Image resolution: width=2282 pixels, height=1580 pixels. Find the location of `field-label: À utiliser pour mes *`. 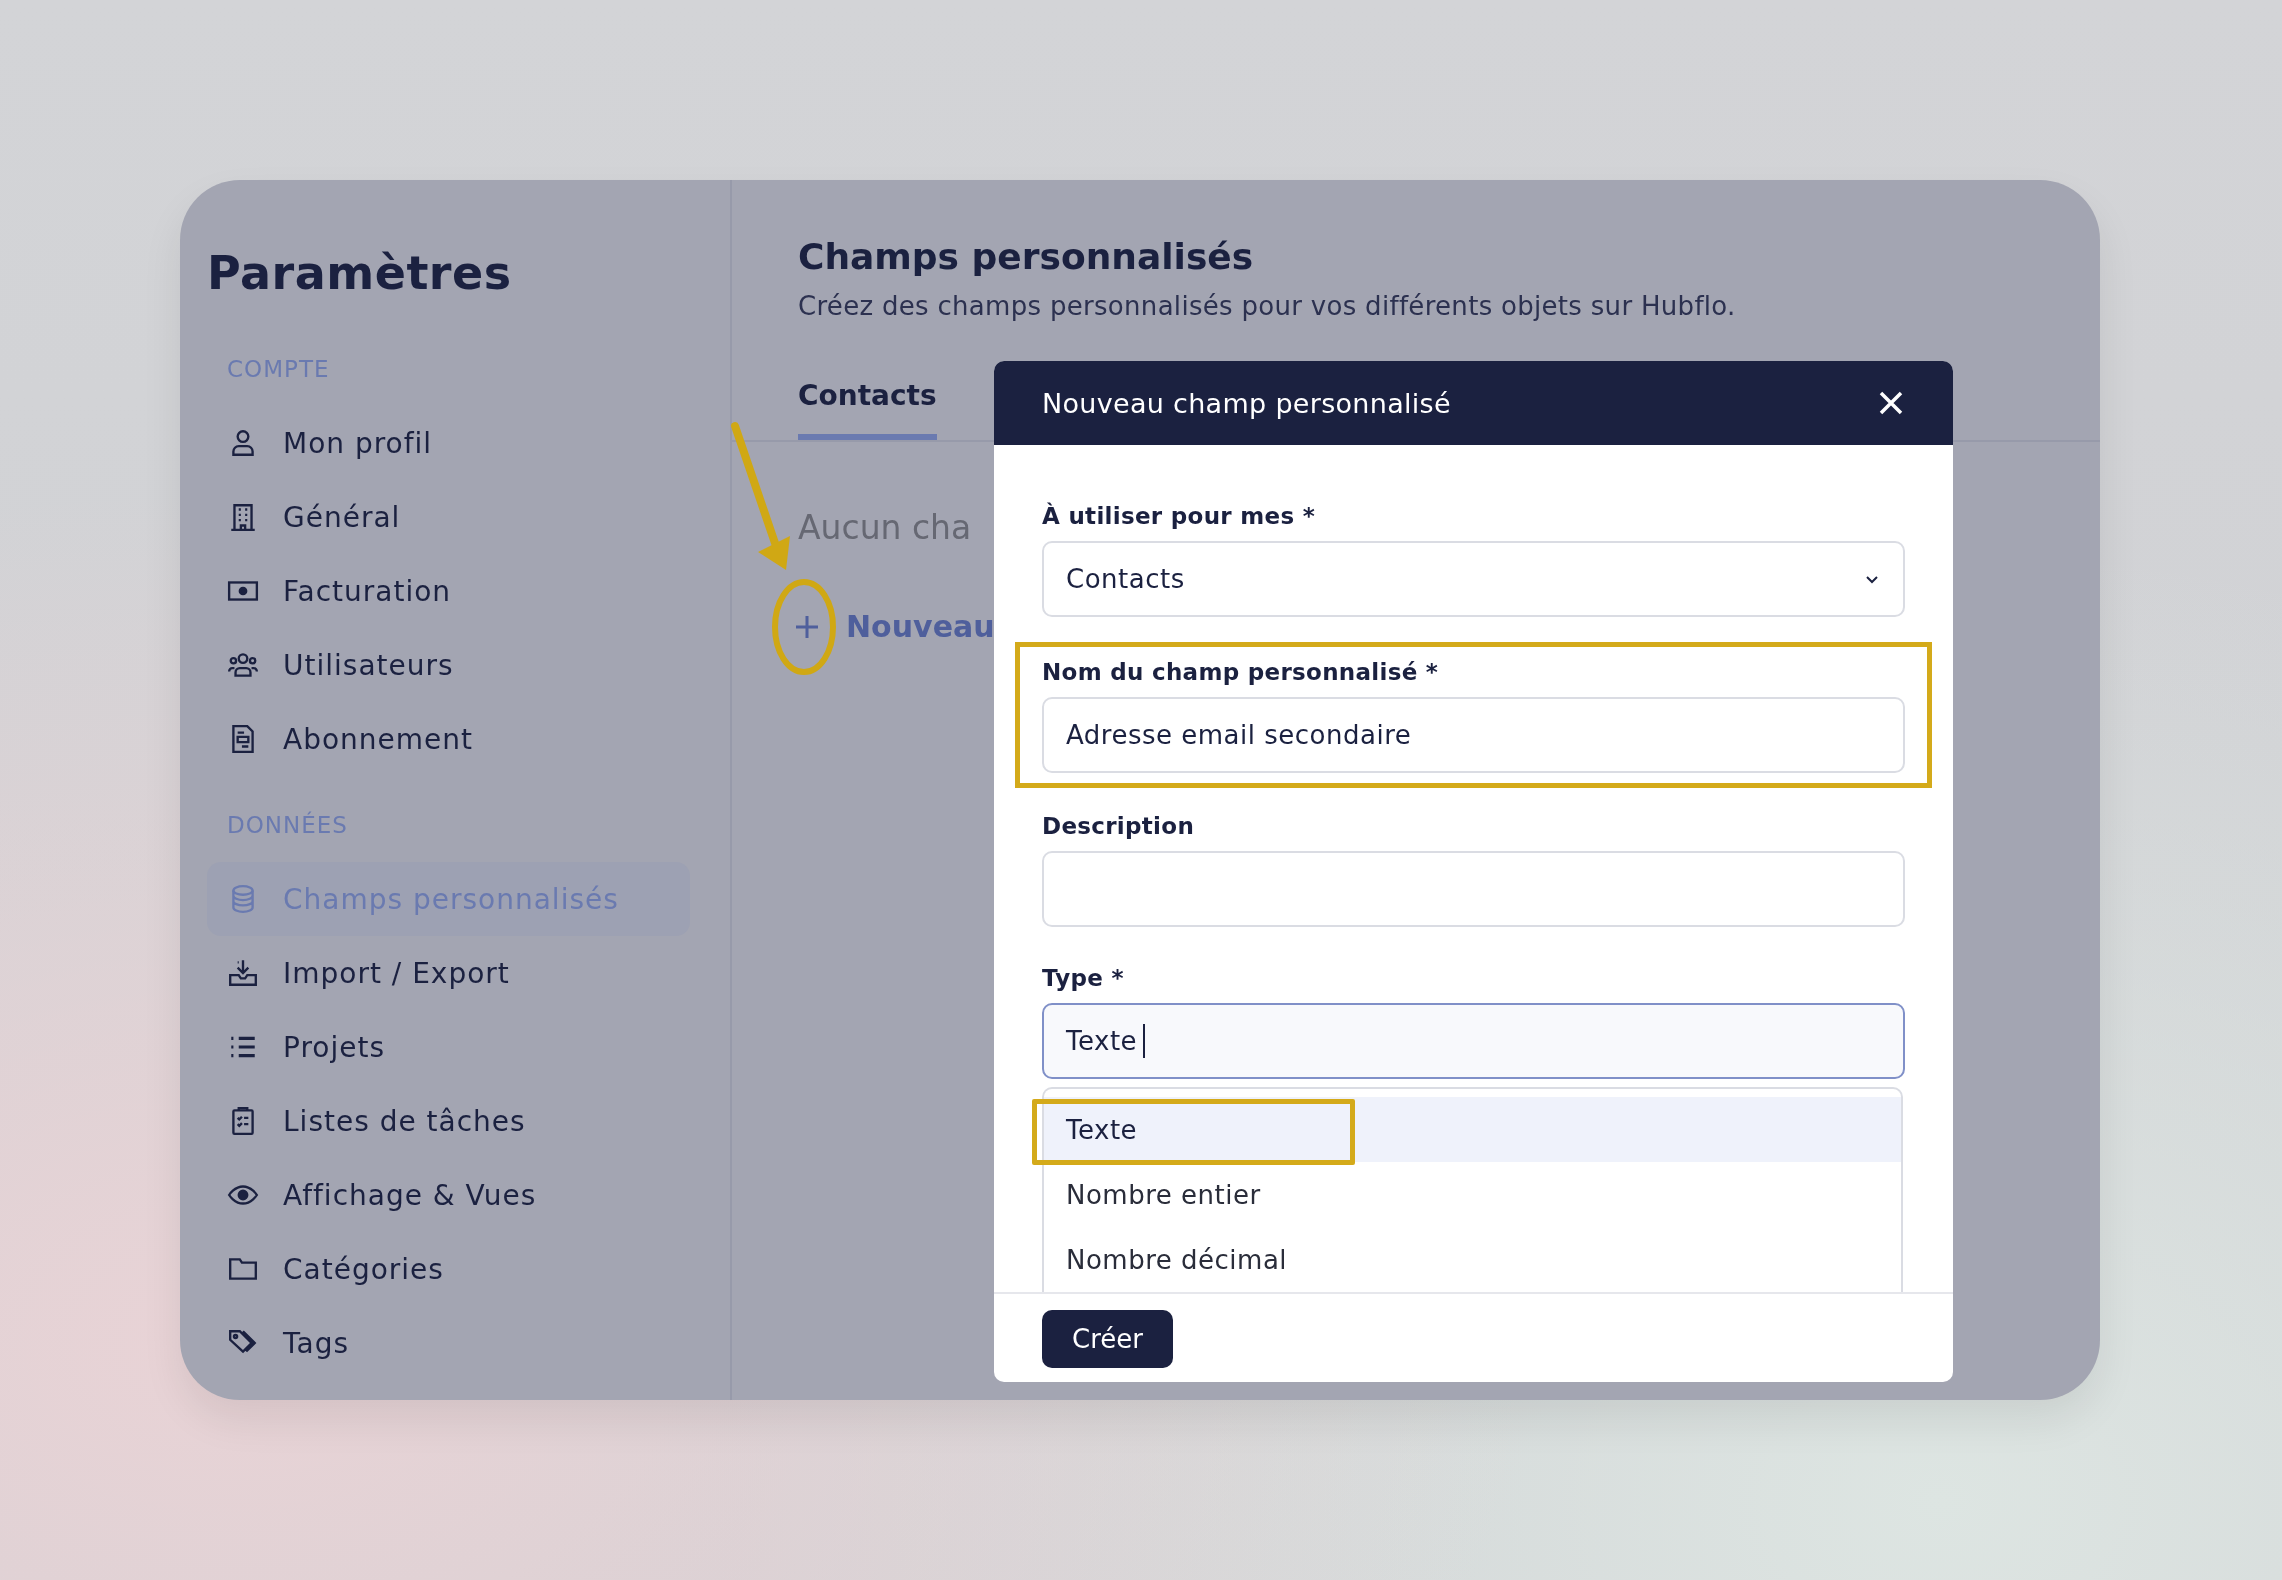

field-label: À utiliser pour mes * is located at coordinates (1179, 516).